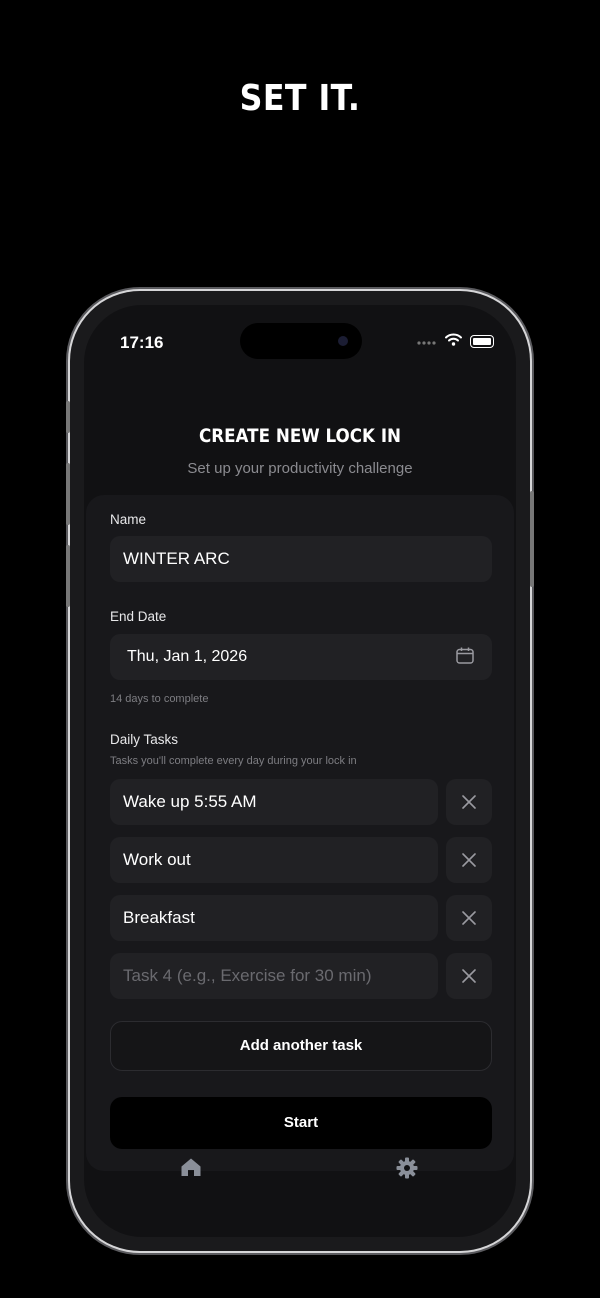  Describe the element at coordinates (274, 918) in the screenshot. I see `task-input-3: Breakfast` at that location.